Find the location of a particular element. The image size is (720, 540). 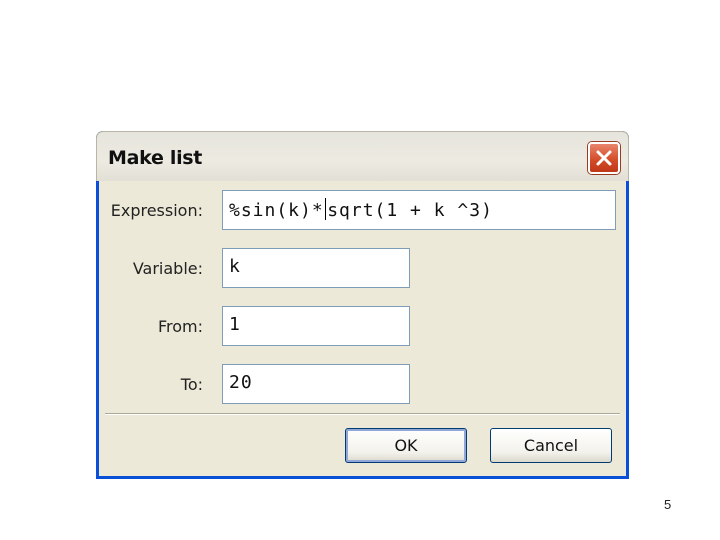

variable-label: Variable: is located at coordinates (167, 268).